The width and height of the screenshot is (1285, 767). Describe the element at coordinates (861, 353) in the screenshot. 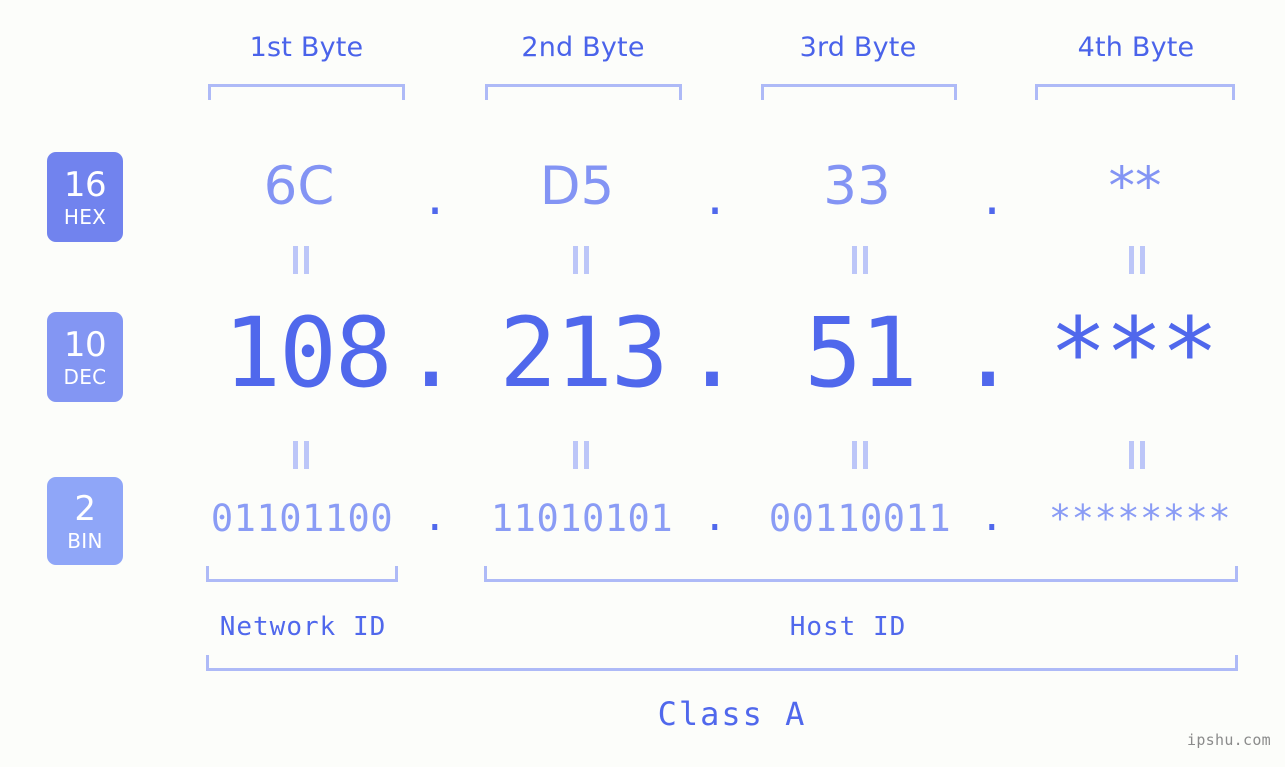

I see `dec-byte-3: 51` at that location.